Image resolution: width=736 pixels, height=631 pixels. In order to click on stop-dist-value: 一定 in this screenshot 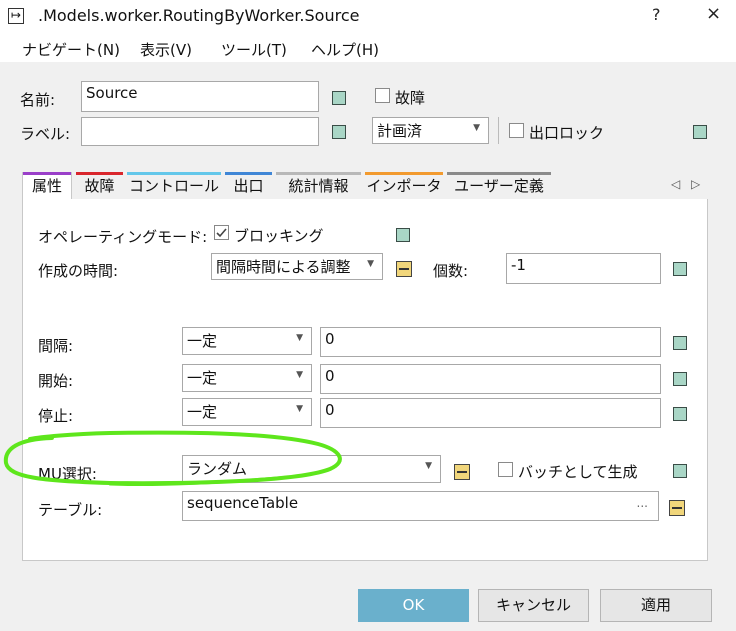, I will do `click(202, 412)`.